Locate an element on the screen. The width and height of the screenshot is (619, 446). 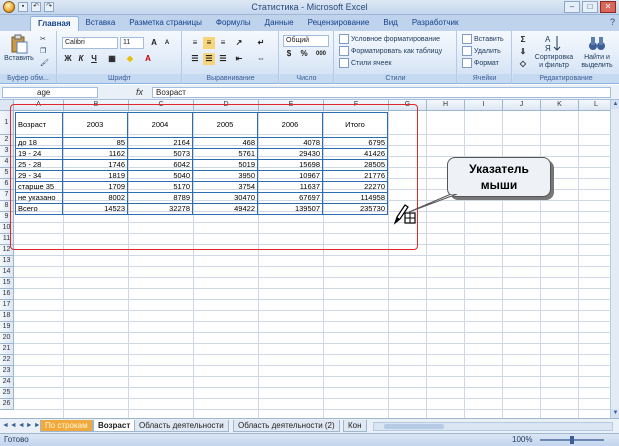
scroll-up-icon: ▲ is located at coordinates (615, 104).